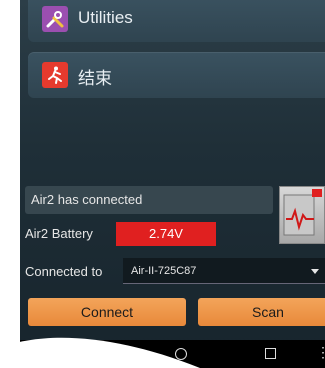 The height and width of the screenshot is (368, 325). I want to click on device-select: Air-II-725C87, so click(224, 271).